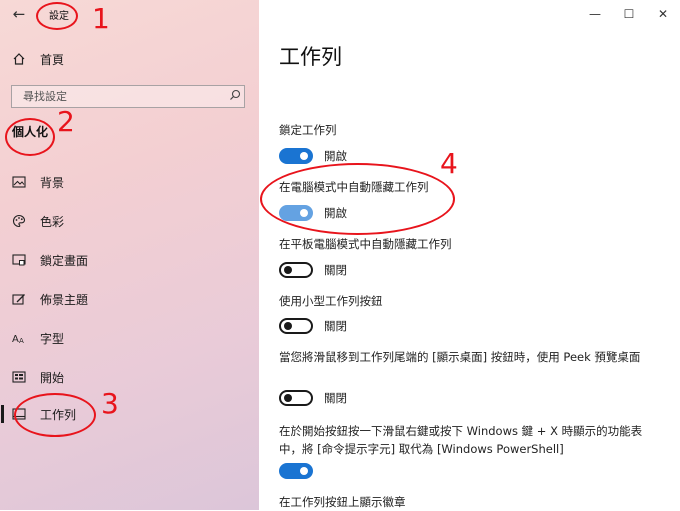  I want to click on window-controls: — ☐ ✕, so click(629, 14).